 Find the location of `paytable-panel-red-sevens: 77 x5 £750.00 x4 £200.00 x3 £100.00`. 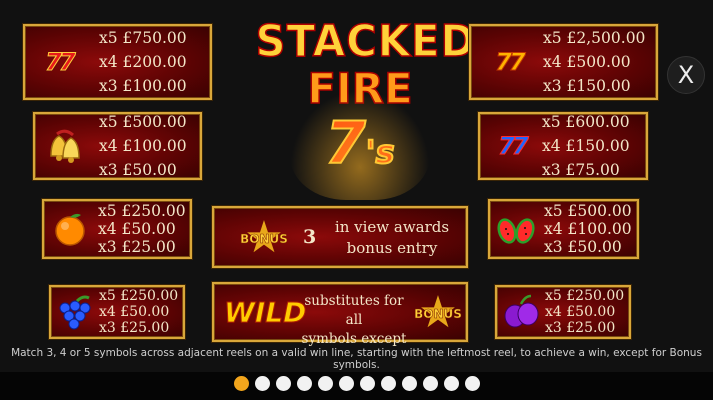

paytable-panel-red-sevens: 77 x5 £750.00 x4 £200.00 x3 £100.00 is located at coordinates (117, 62).